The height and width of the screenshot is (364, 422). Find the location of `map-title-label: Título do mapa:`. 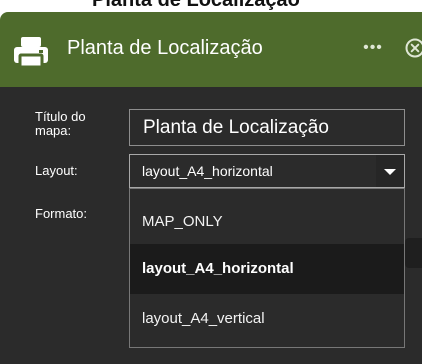

map-title-label: Título do mapa: is located at coordinates (60, 123).